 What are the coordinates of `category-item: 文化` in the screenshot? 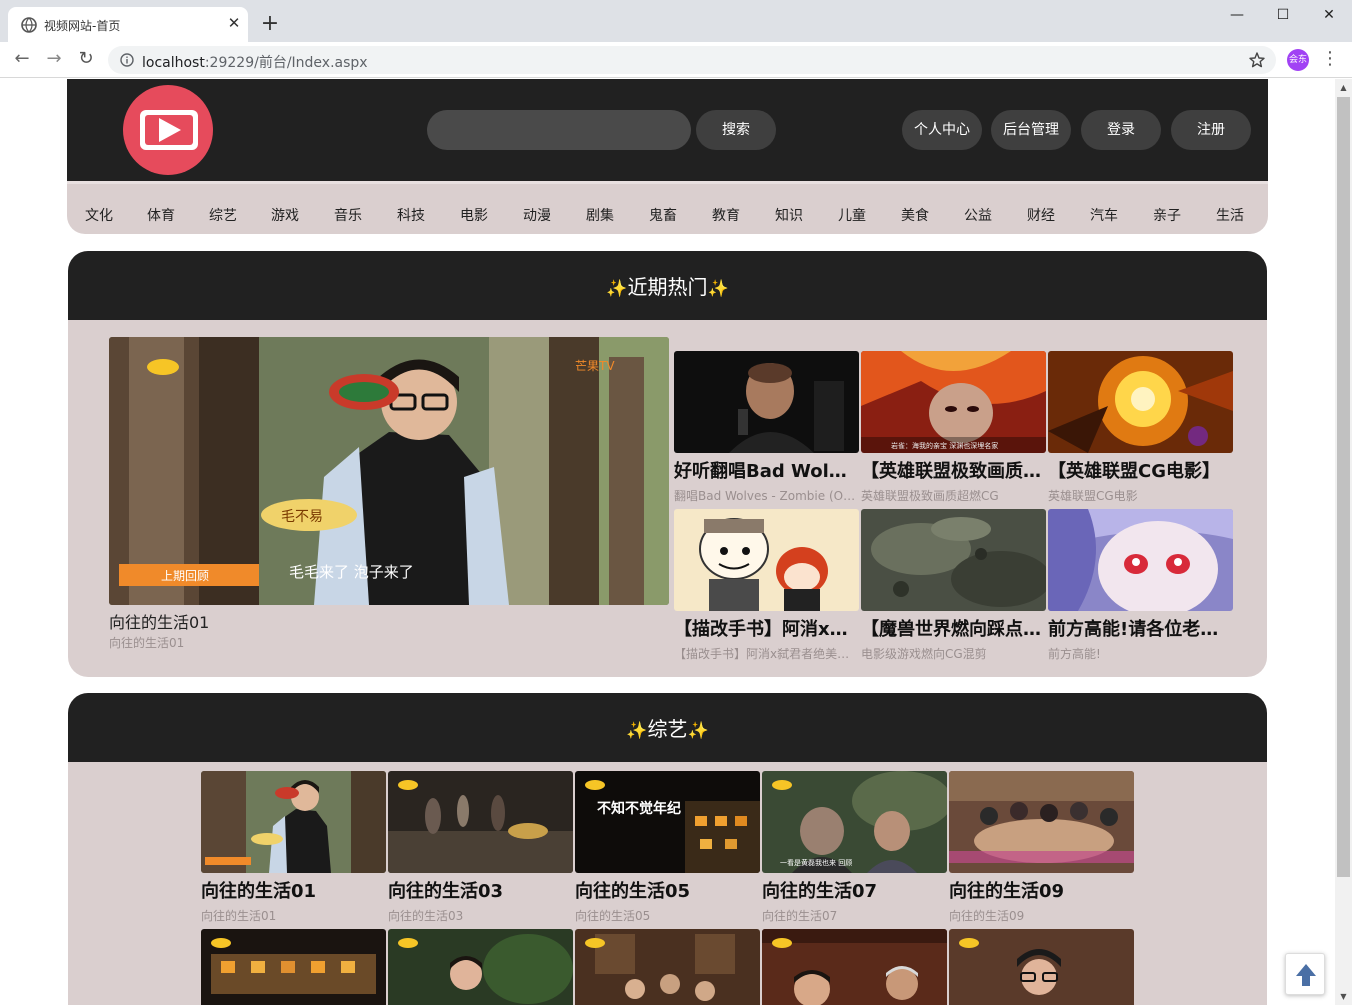 It's located at (99, 215).